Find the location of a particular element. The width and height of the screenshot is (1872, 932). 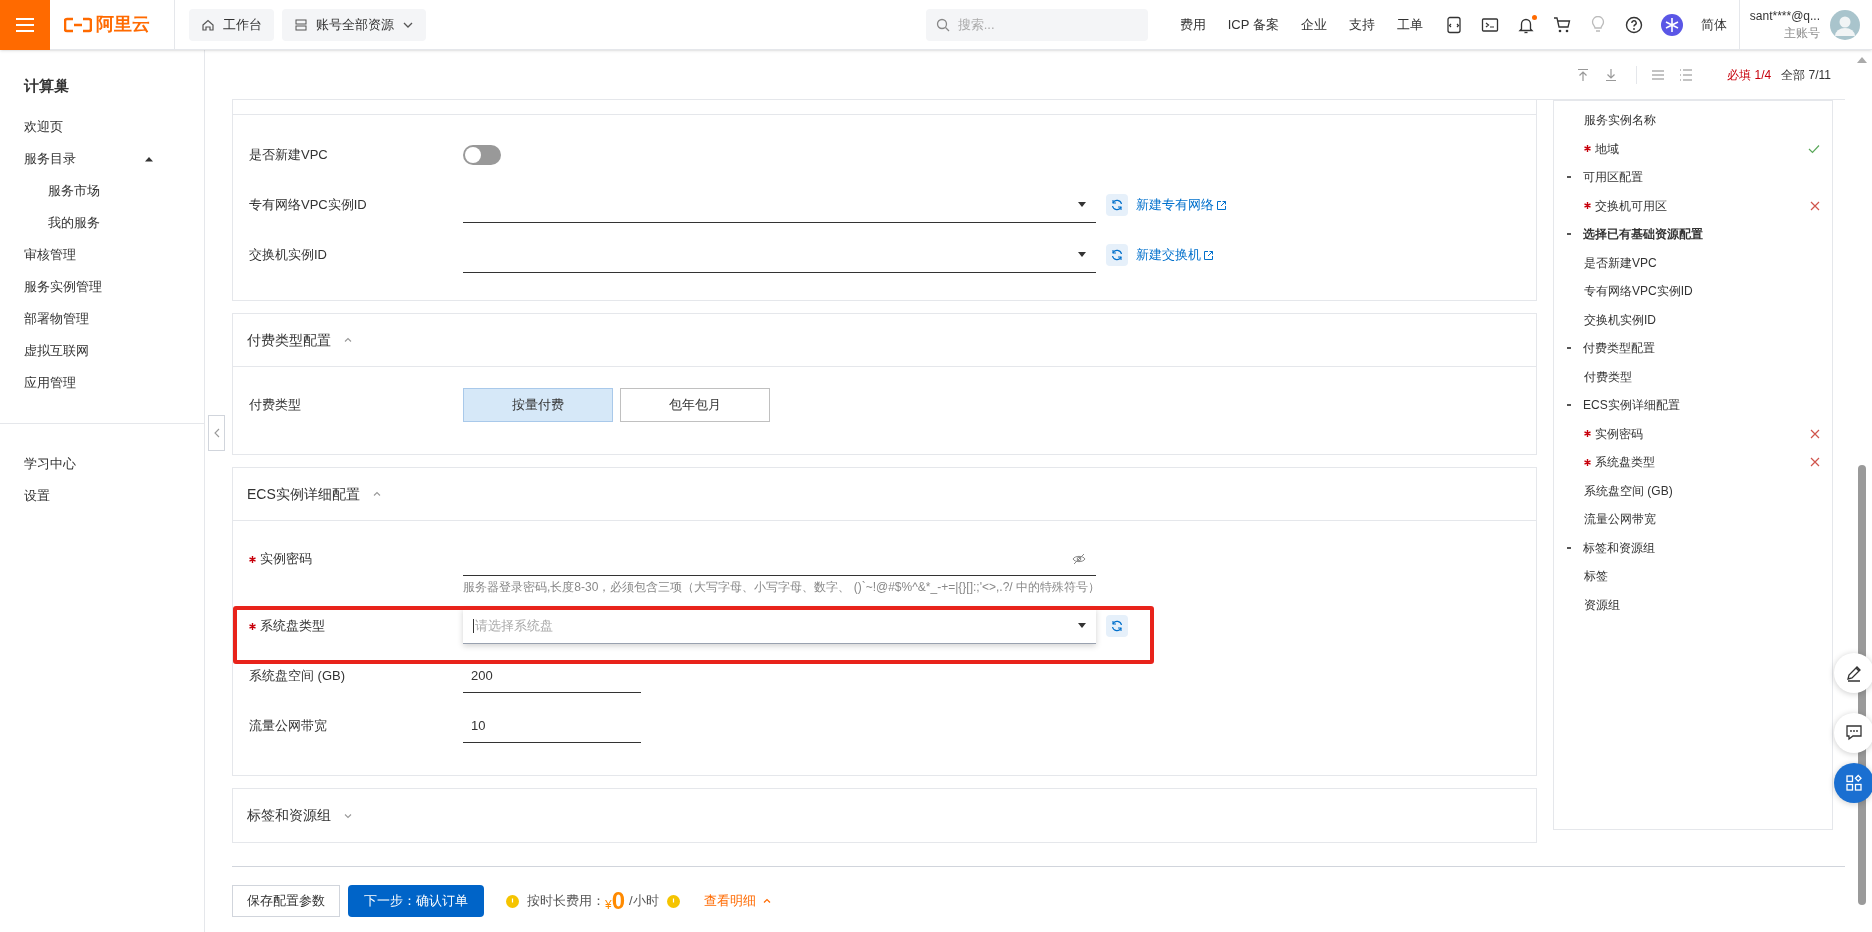

sidebar-item: 欢迎页 is located at coordinates (102, 127).